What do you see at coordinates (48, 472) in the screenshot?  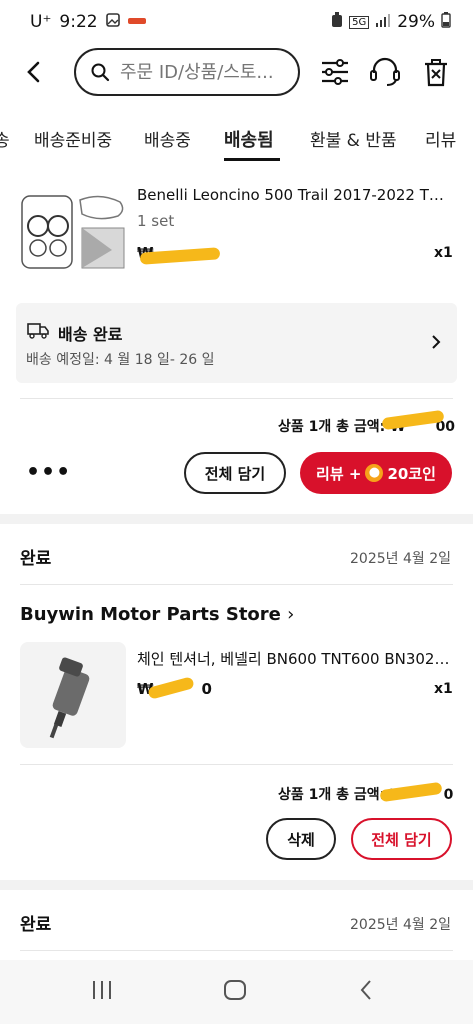 I see `more-options-icon: •••` at bounding box center [48, 472].